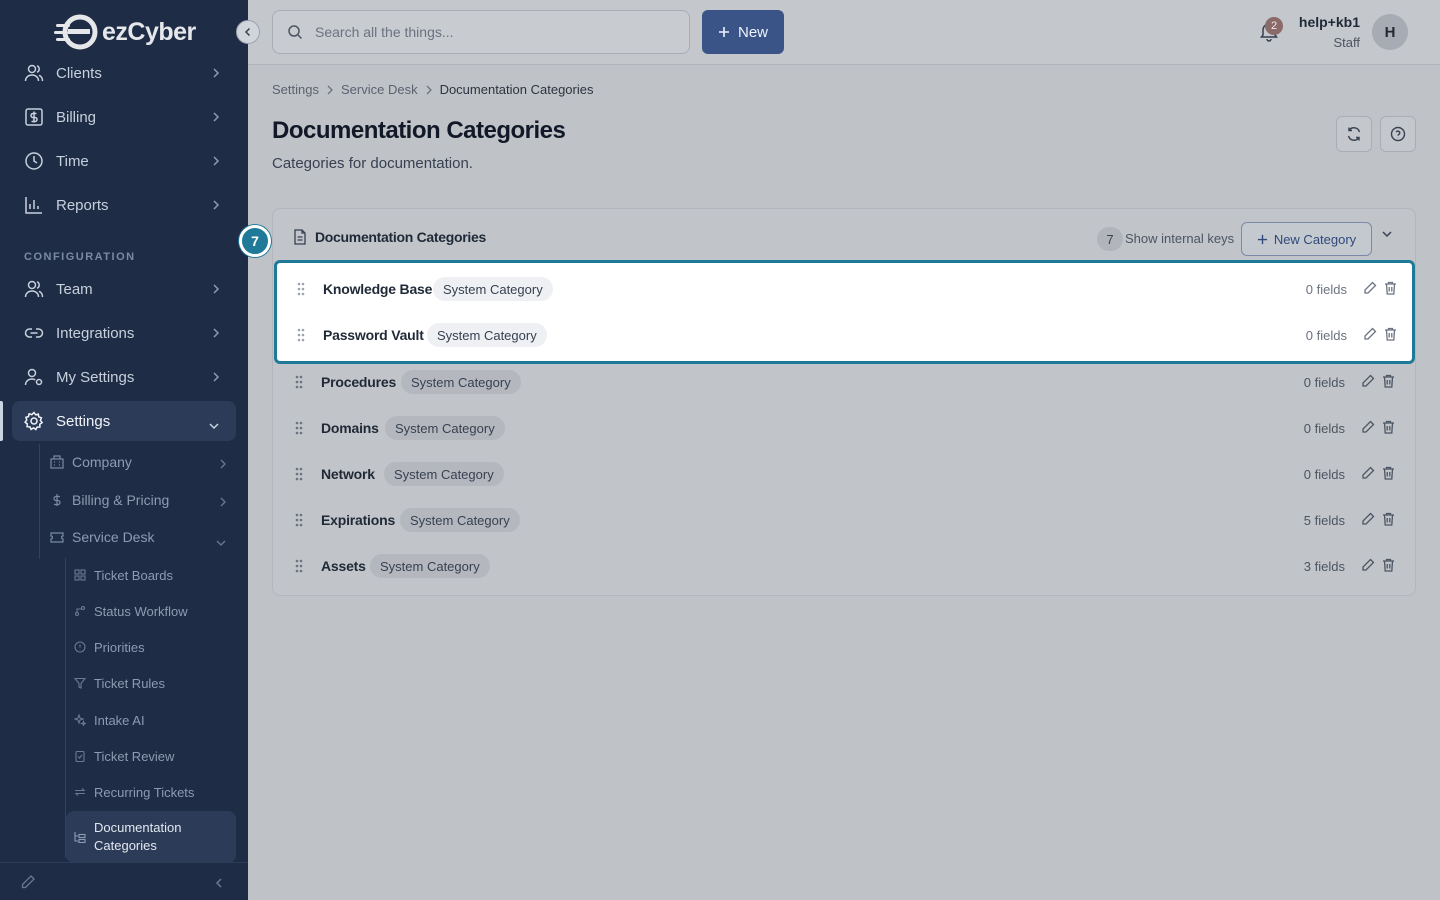  What do you see at coordinates (133, 575) in the screenshot?
I see `sidebar-item-label: Ticket Boards` at bounding box center [133, 575].